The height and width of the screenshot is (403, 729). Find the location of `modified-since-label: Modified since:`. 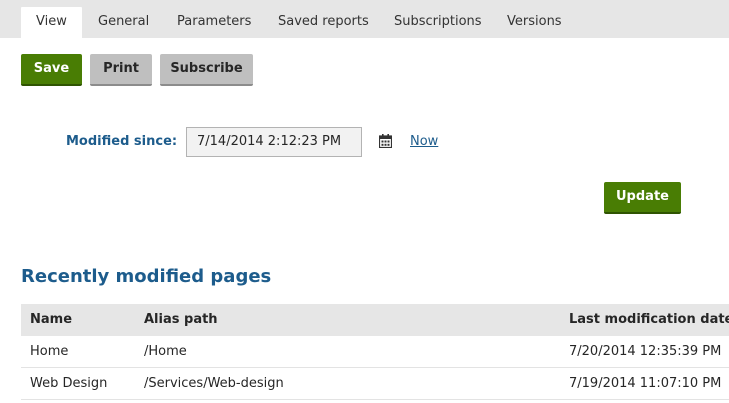

modified-since-label: Modified since: is located at coordinates (122, 141).